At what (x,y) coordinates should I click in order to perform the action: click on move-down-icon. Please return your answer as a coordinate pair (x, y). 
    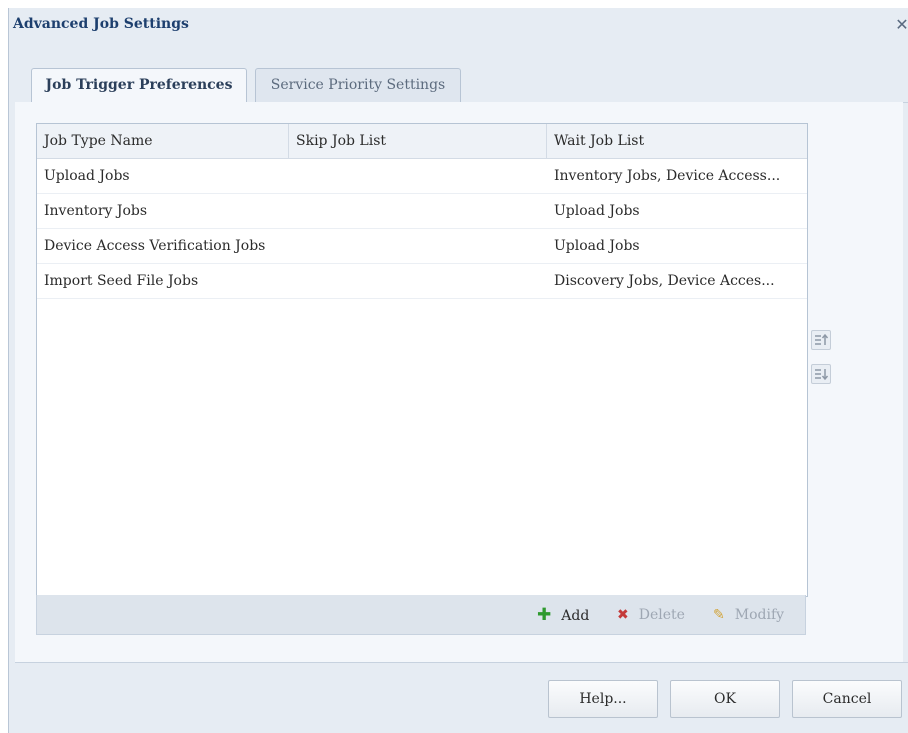
    Looking at the image, I should click on (821, 374).